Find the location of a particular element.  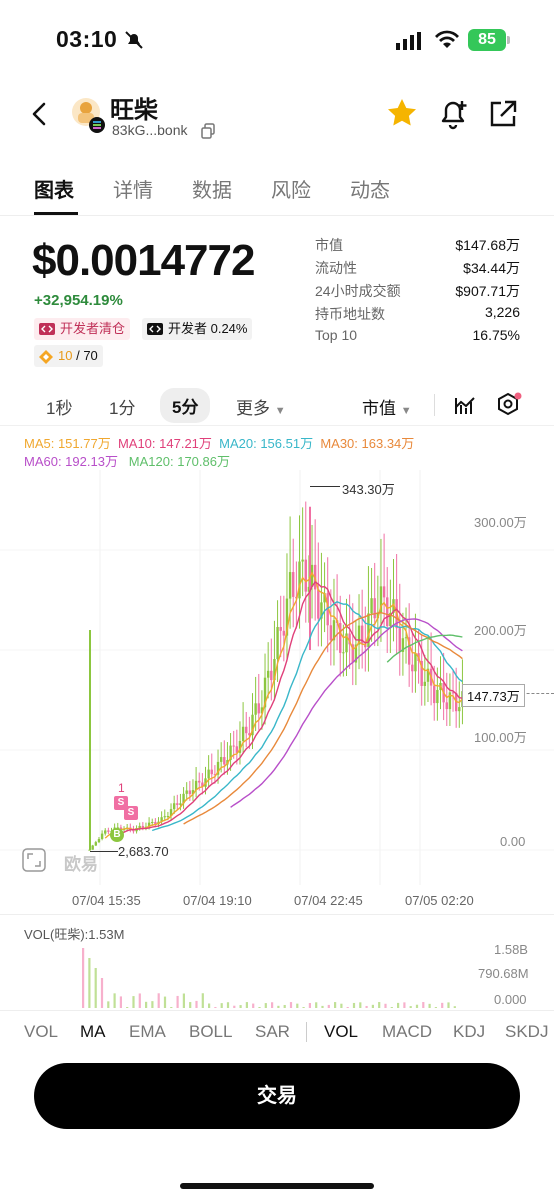

vol-tick-1: 1.58B is located at coordinates (511, 949).